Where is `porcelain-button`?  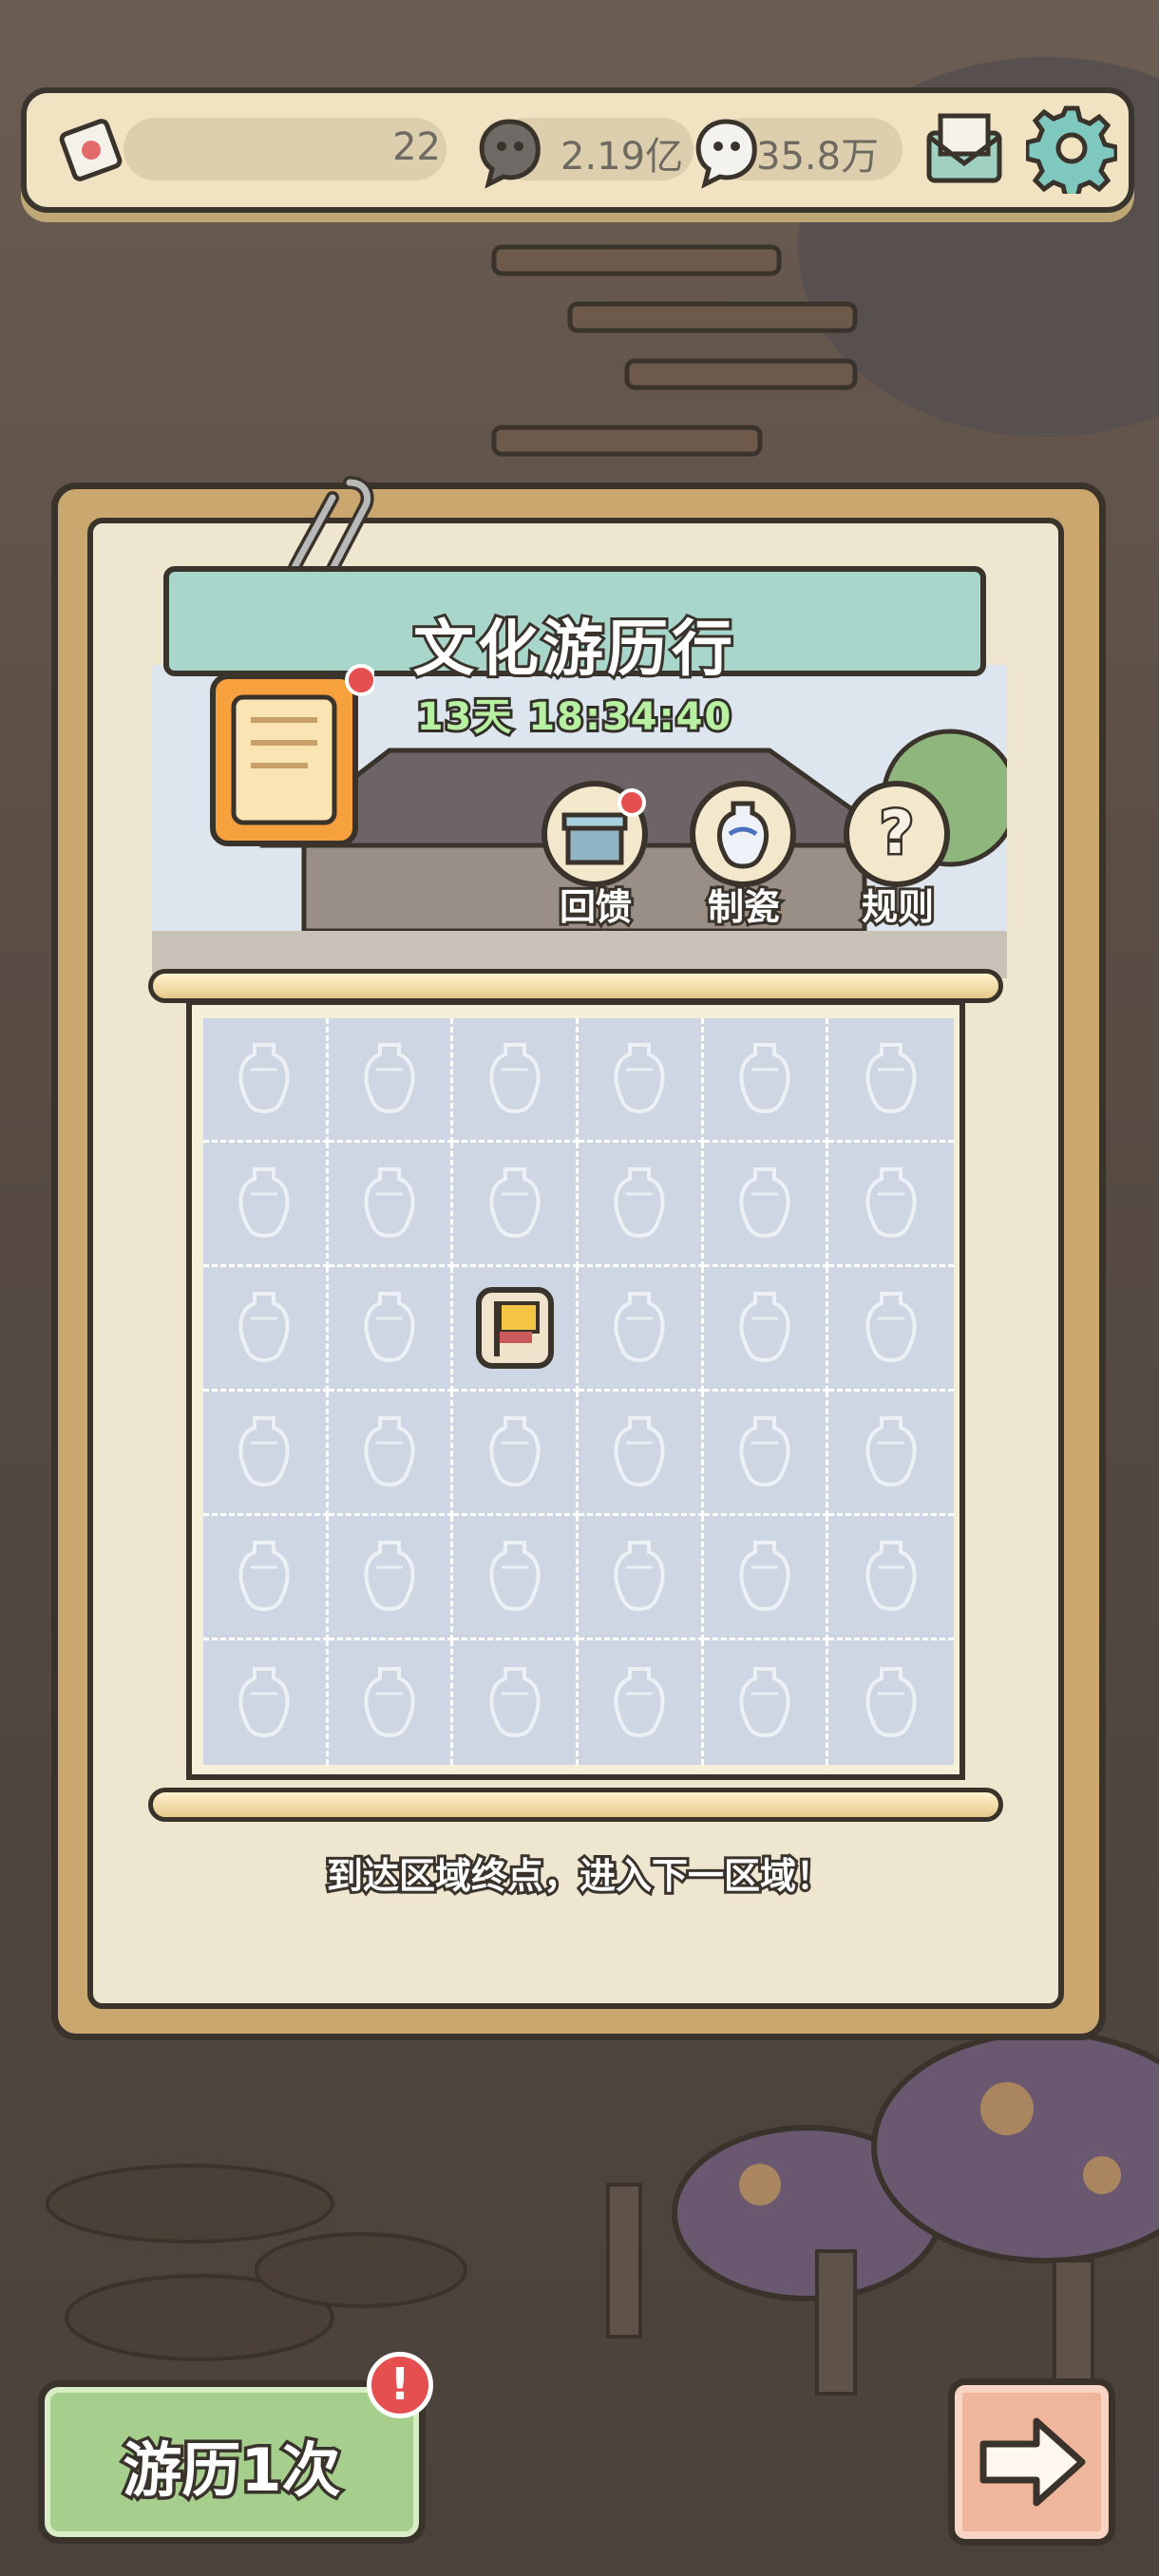 porcelain-button is located at coordinates (743, 834).